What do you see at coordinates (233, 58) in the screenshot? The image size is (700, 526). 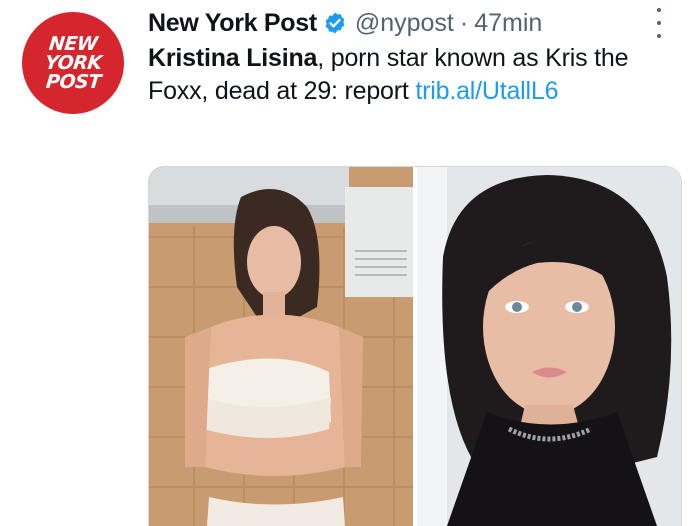 I see `tweet-text-bold: Kristina Lisina` at bounding box center [233, 58].